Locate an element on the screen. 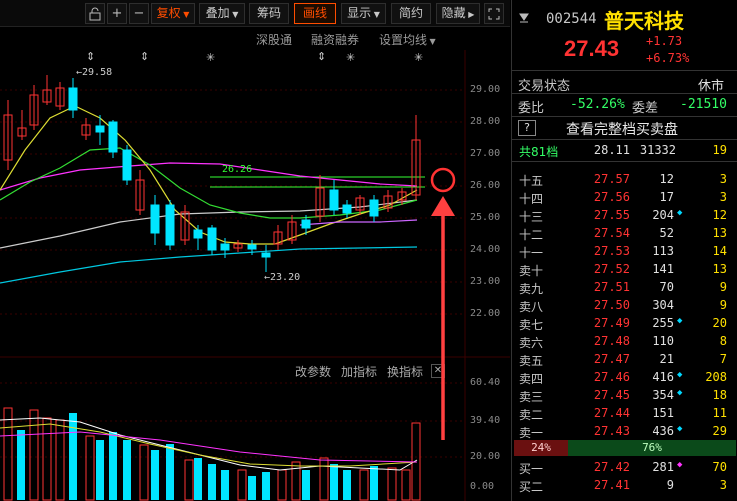 The width and height of the screenshot is (737, 501). ask-row: 十四 27.56 17 3 is located at coordinates (624, 197).